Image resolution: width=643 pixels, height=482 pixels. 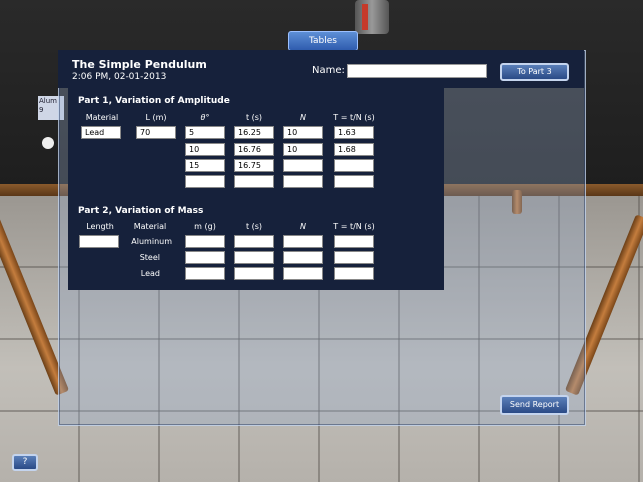 What do you see at coordinates (205, 226) in the screenshot?
I see `part2-col-mass: m (g)` at bounding box center [205, 226].